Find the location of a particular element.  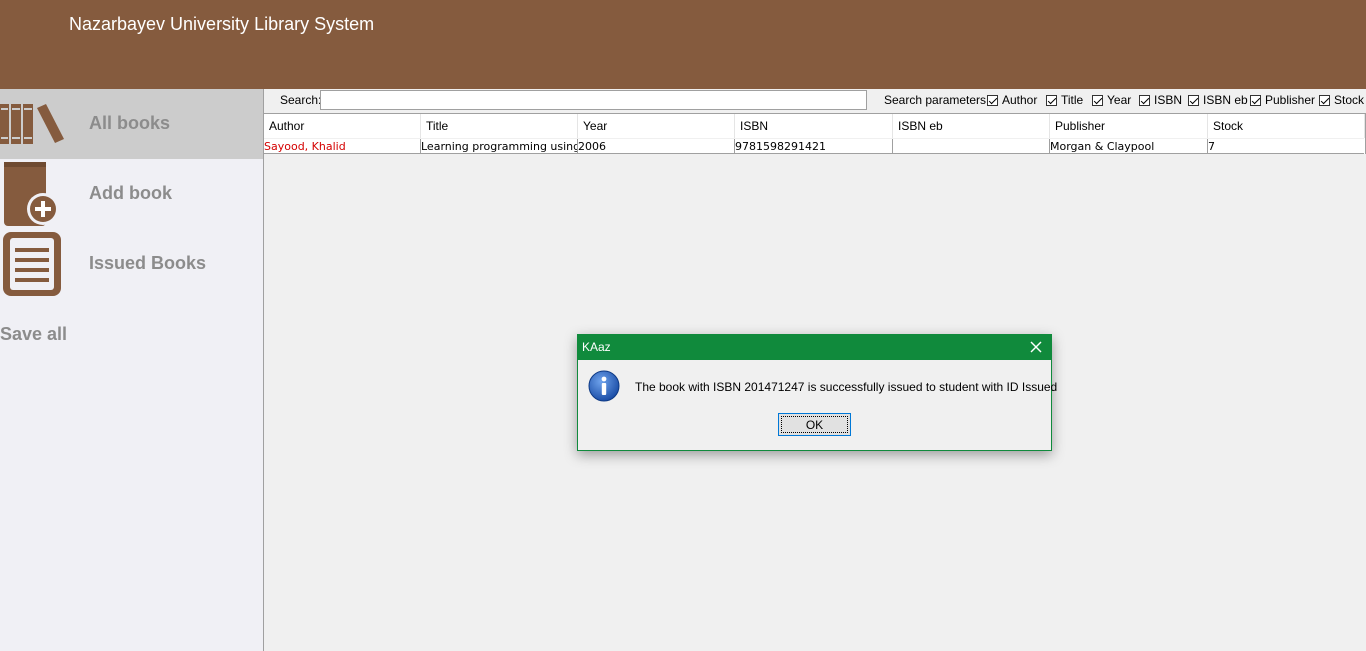

param-isbn-checkbox: ISBN is located at coordinates (1160, 100).